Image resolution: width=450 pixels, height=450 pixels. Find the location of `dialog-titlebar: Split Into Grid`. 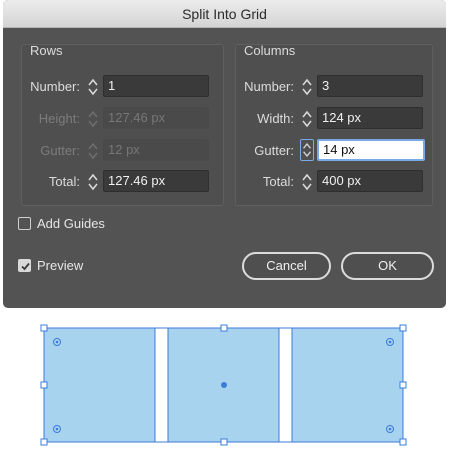

dialog-titlebar: Split Into Grid is located at coordinates (224, 14).